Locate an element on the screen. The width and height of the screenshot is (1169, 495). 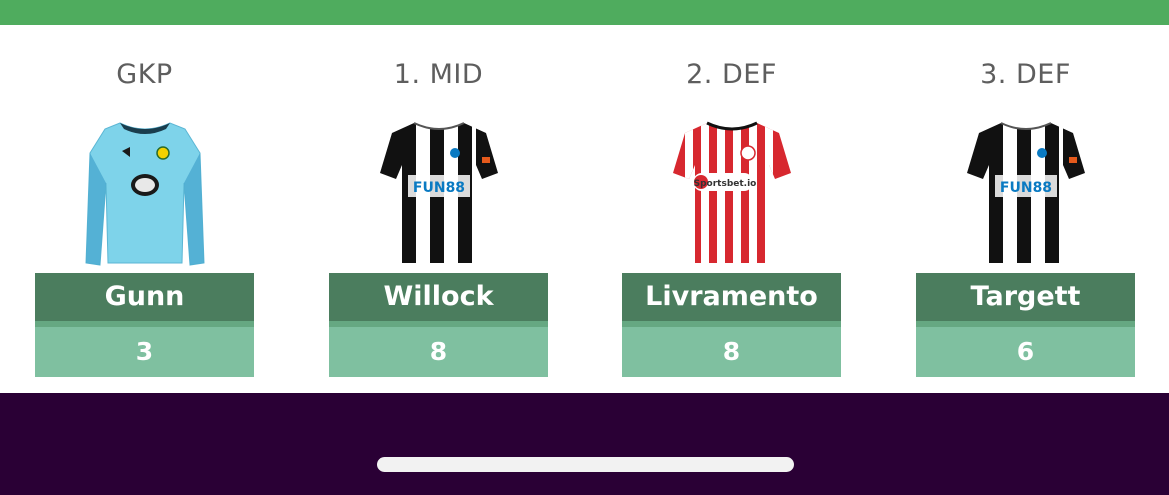
player-points: 6 is located at coordinates (1025, 352).